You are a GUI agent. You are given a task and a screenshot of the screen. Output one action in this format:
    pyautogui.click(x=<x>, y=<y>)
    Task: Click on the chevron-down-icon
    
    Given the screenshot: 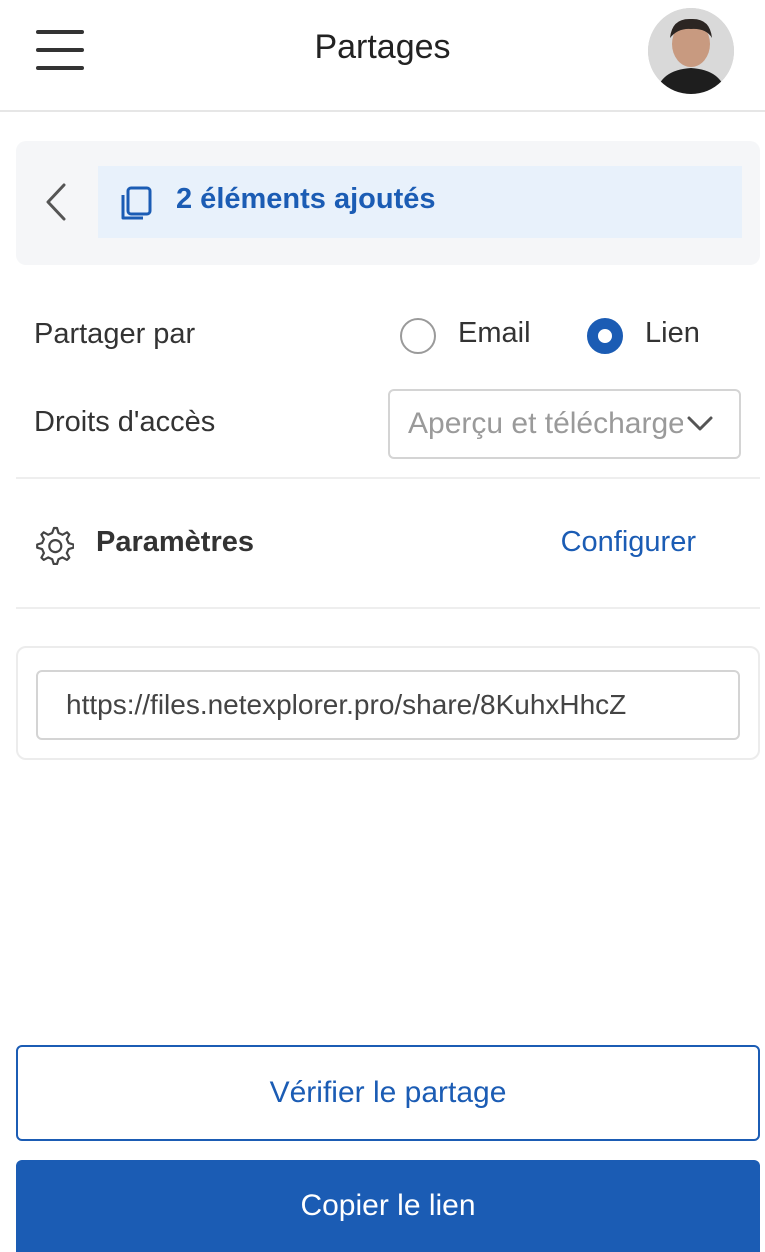 What is the action you would take?
    pyautogui.click(x=700, y=423)
    